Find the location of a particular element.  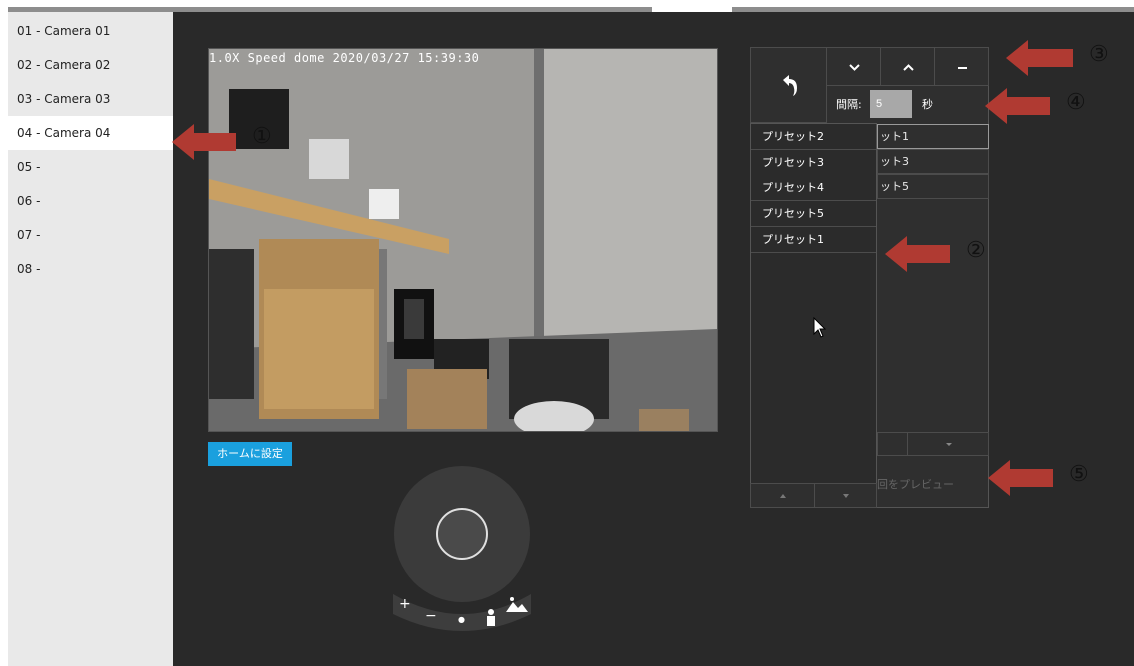

tour-list-item-2: ット3 is located at coordinates (933, 161).